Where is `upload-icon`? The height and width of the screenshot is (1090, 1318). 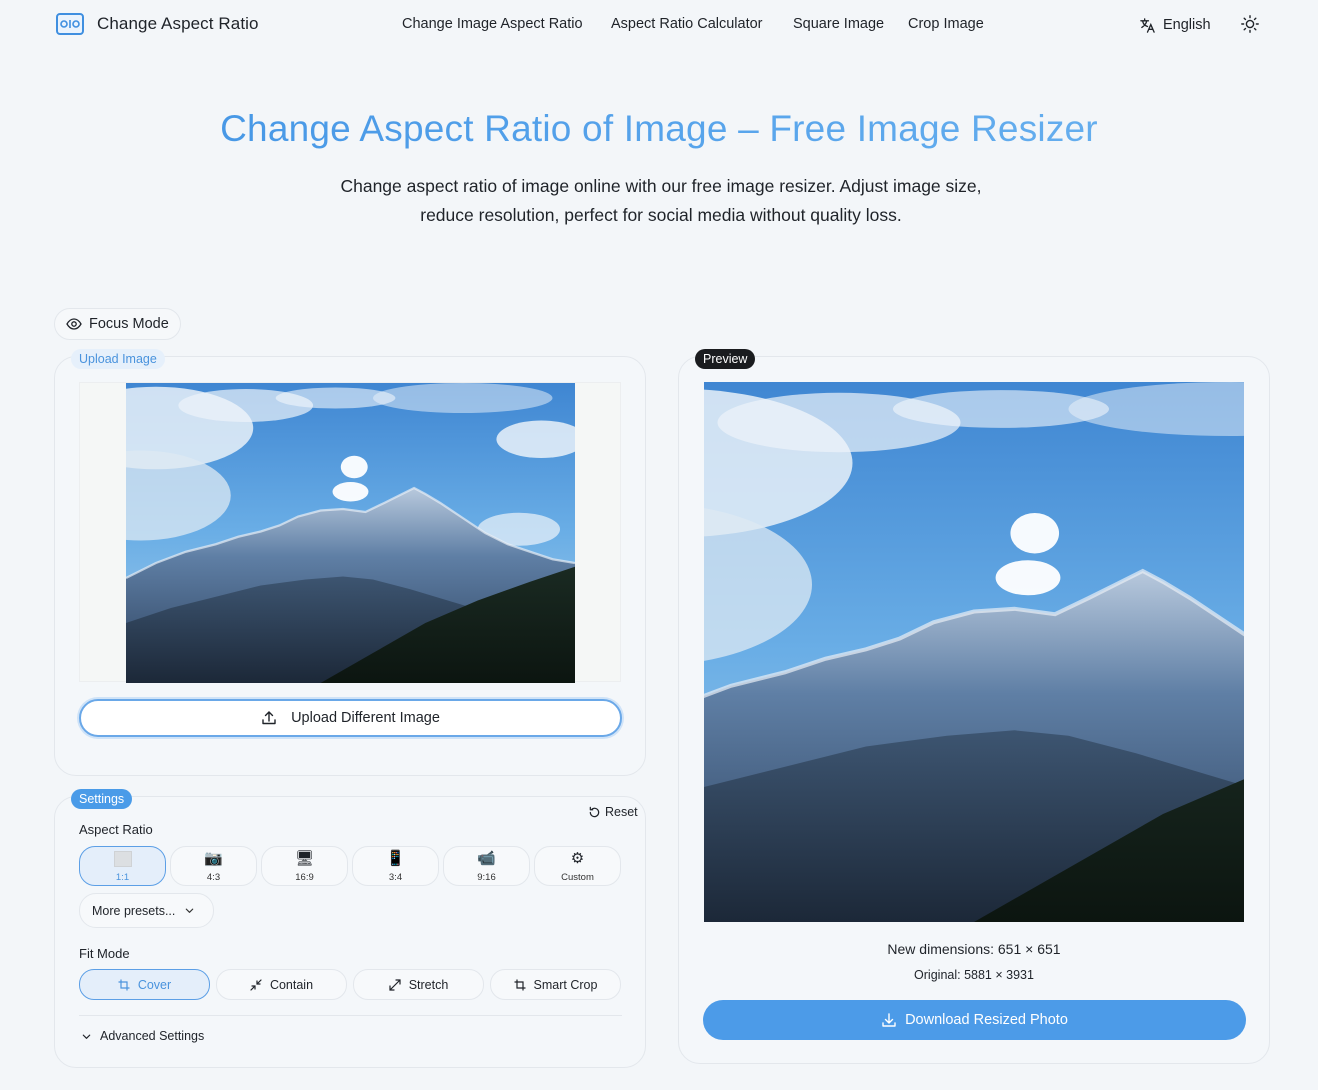 upload-icon is located at coordinates (269, 718).